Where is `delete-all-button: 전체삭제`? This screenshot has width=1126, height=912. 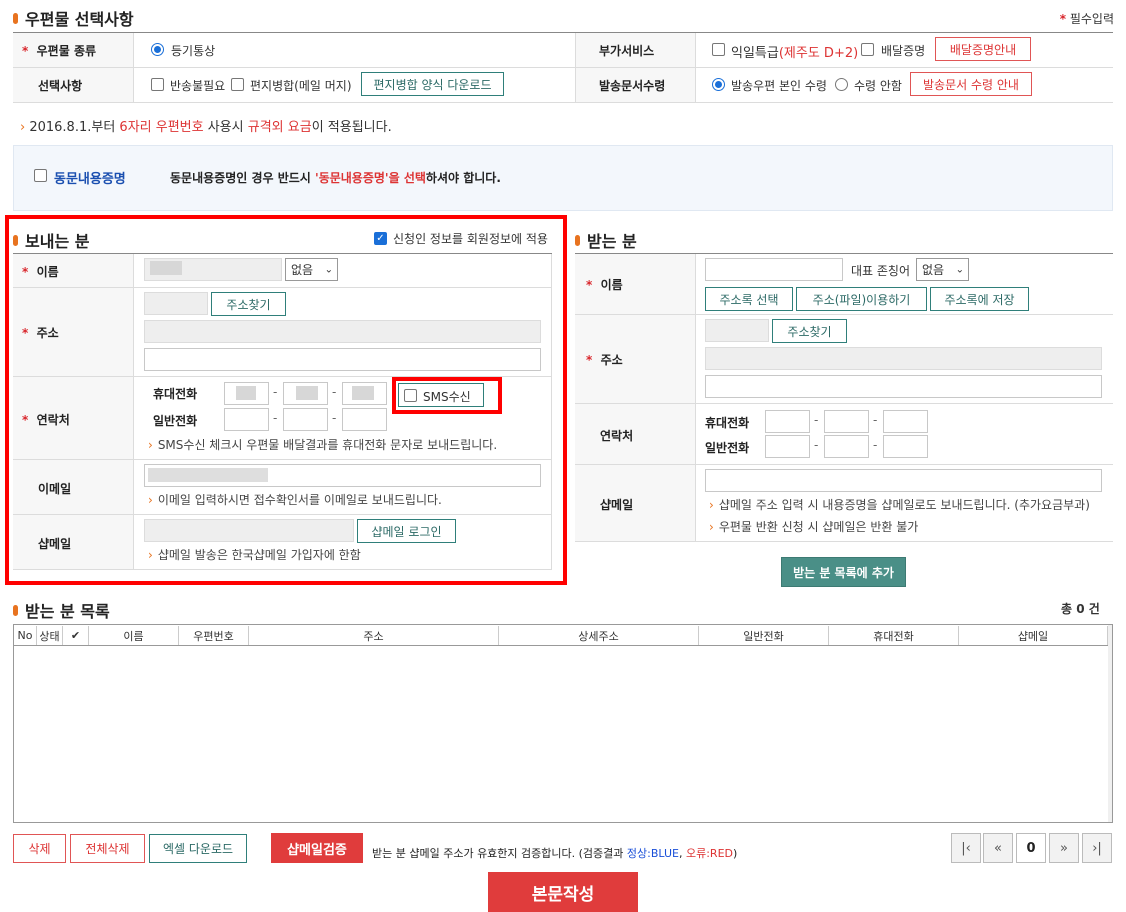 delete-all-button: 전체삭제 is located at coordinates (107, 848).